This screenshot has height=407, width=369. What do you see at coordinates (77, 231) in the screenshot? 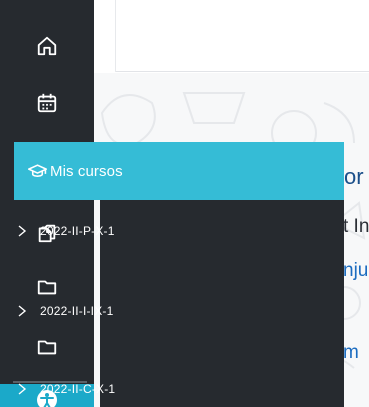
I see `course-label: 2022-II-P-X-1` at bounding box center [77, 231].